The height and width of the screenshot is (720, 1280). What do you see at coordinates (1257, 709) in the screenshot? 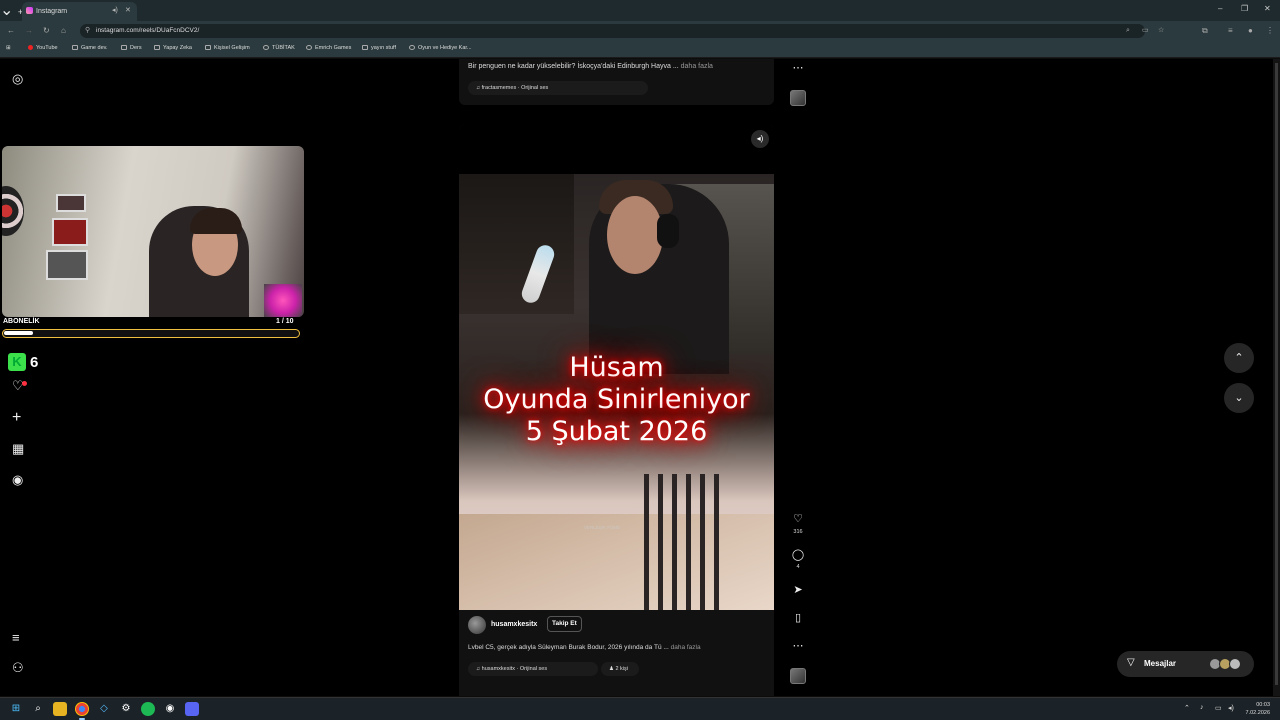
I see `system-clock: 00:03 7.02.2026` at bounding box center [1257, 709].